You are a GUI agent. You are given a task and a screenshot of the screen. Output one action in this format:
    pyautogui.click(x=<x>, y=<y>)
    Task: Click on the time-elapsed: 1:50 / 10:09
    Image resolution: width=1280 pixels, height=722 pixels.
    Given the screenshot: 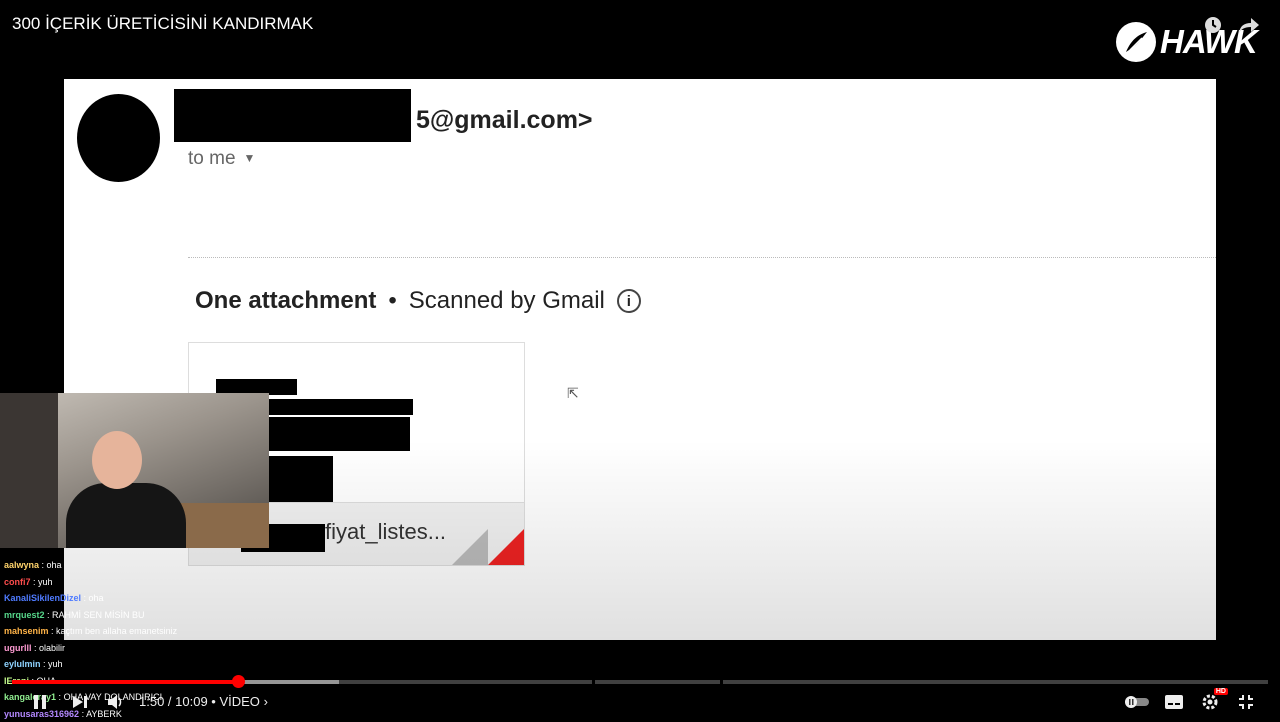 What is the action you would take?
    pyautogui.click(x=173, y=701)
    